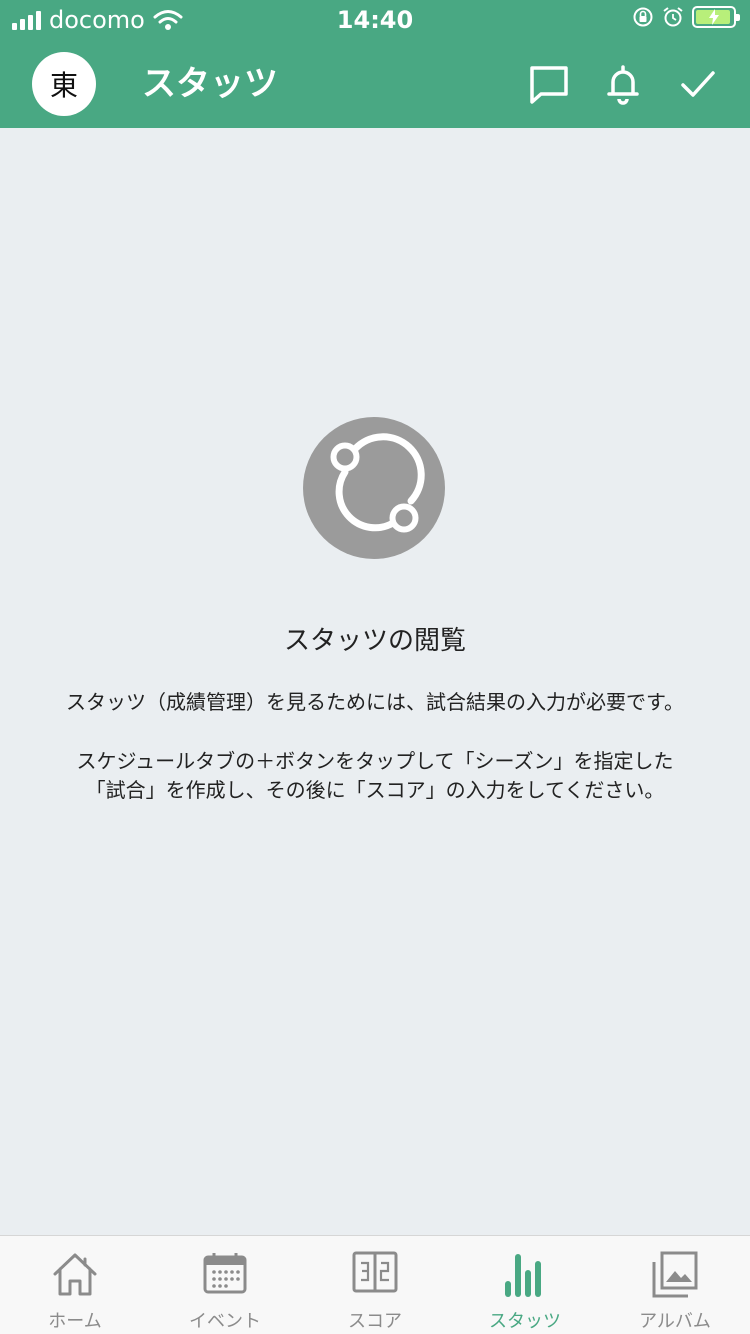 This screenshot has height=1334, width=750. What do you see at coordinates (675, 1274) in the screenshot?
I see `album-icon` at bounding box center [675, 1274].